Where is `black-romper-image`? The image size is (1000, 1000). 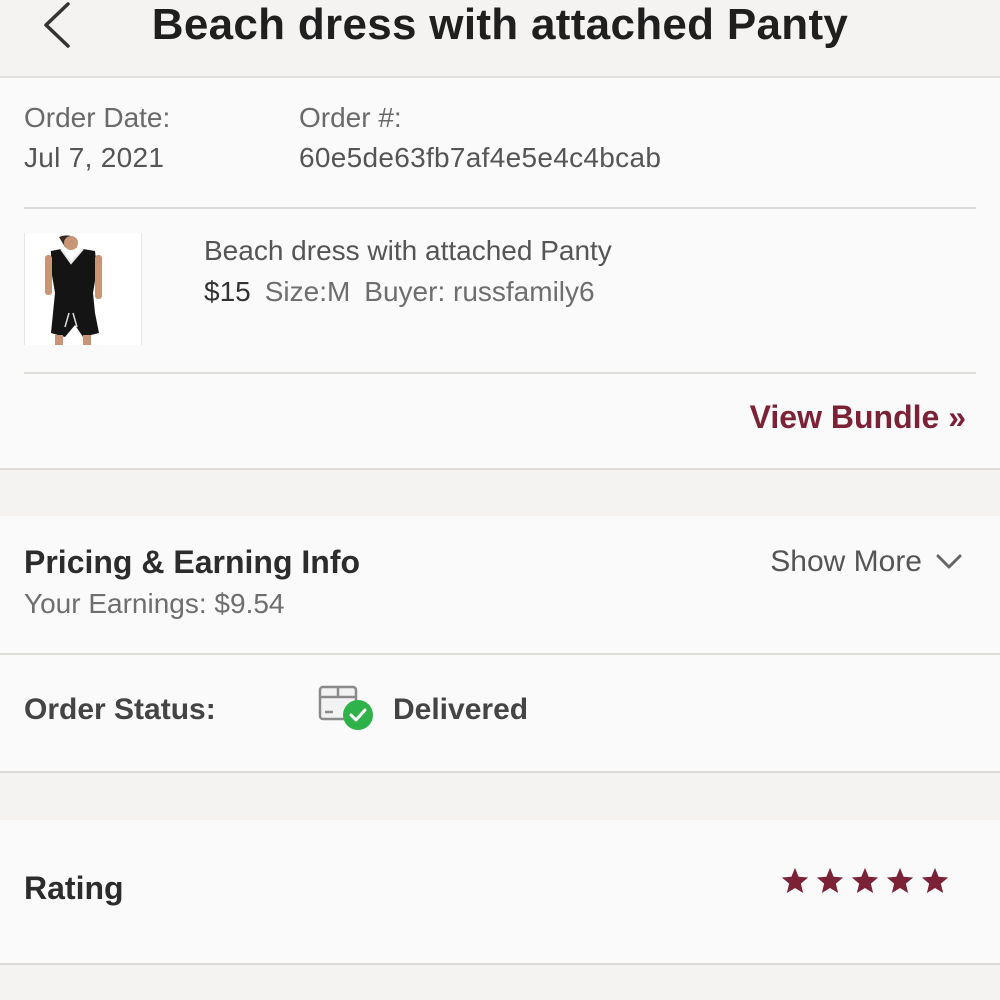 black-romper-image is located at coordinates (83, 289).